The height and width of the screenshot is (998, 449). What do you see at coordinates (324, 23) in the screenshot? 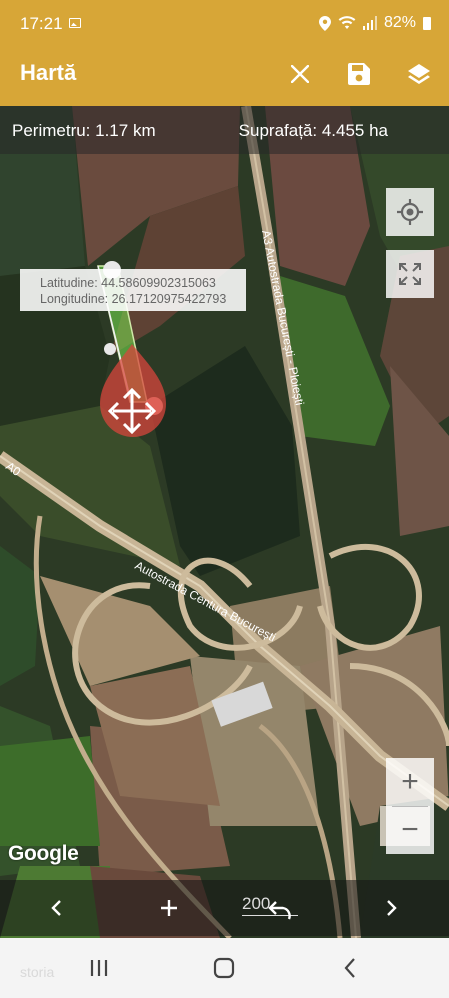
I see `location-icon` at bounding box center [324, 23].